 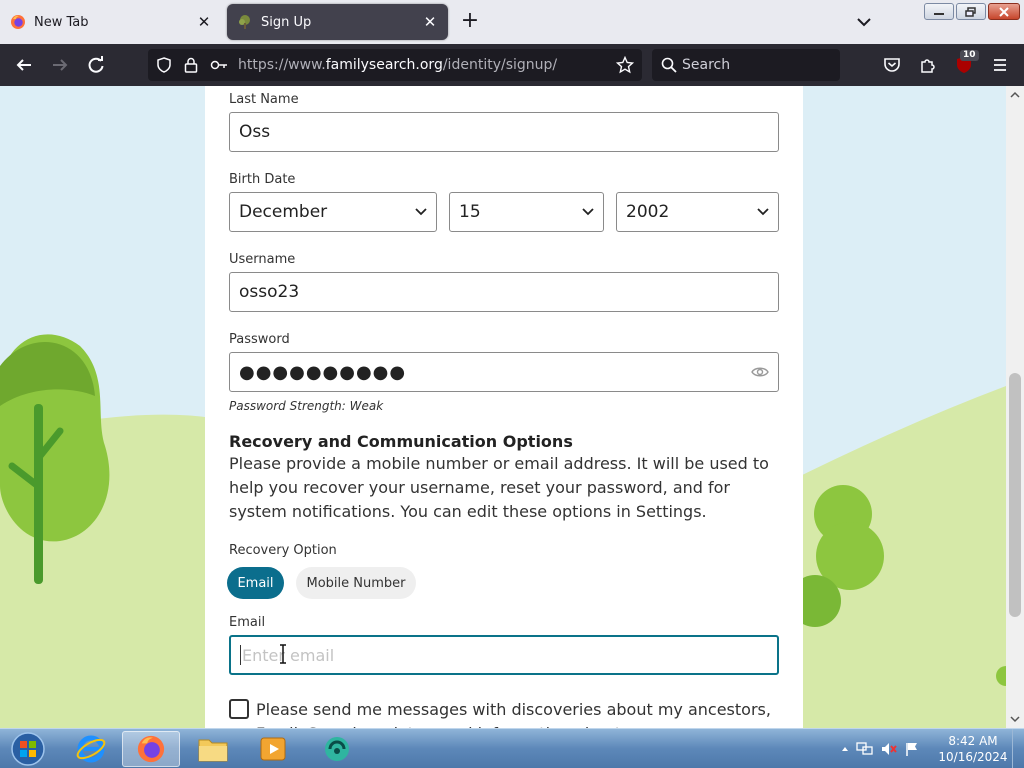 What do you see at coordinates (1015, 495) in the screenshot?
I see `scrollbar-thumb` at bounding box center [1015, 495].